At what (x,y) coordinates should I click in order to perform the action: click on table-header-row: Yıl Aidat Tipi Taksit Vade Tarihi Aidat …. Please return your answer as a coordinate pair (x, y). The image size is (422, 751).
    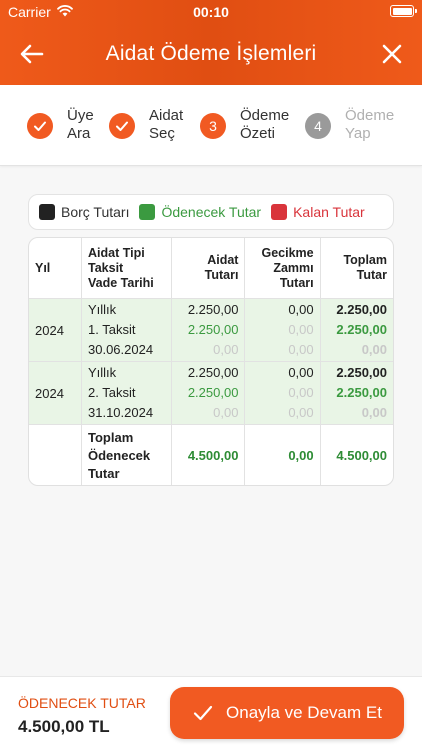
    Looking at the image, I should click on (211, 268).